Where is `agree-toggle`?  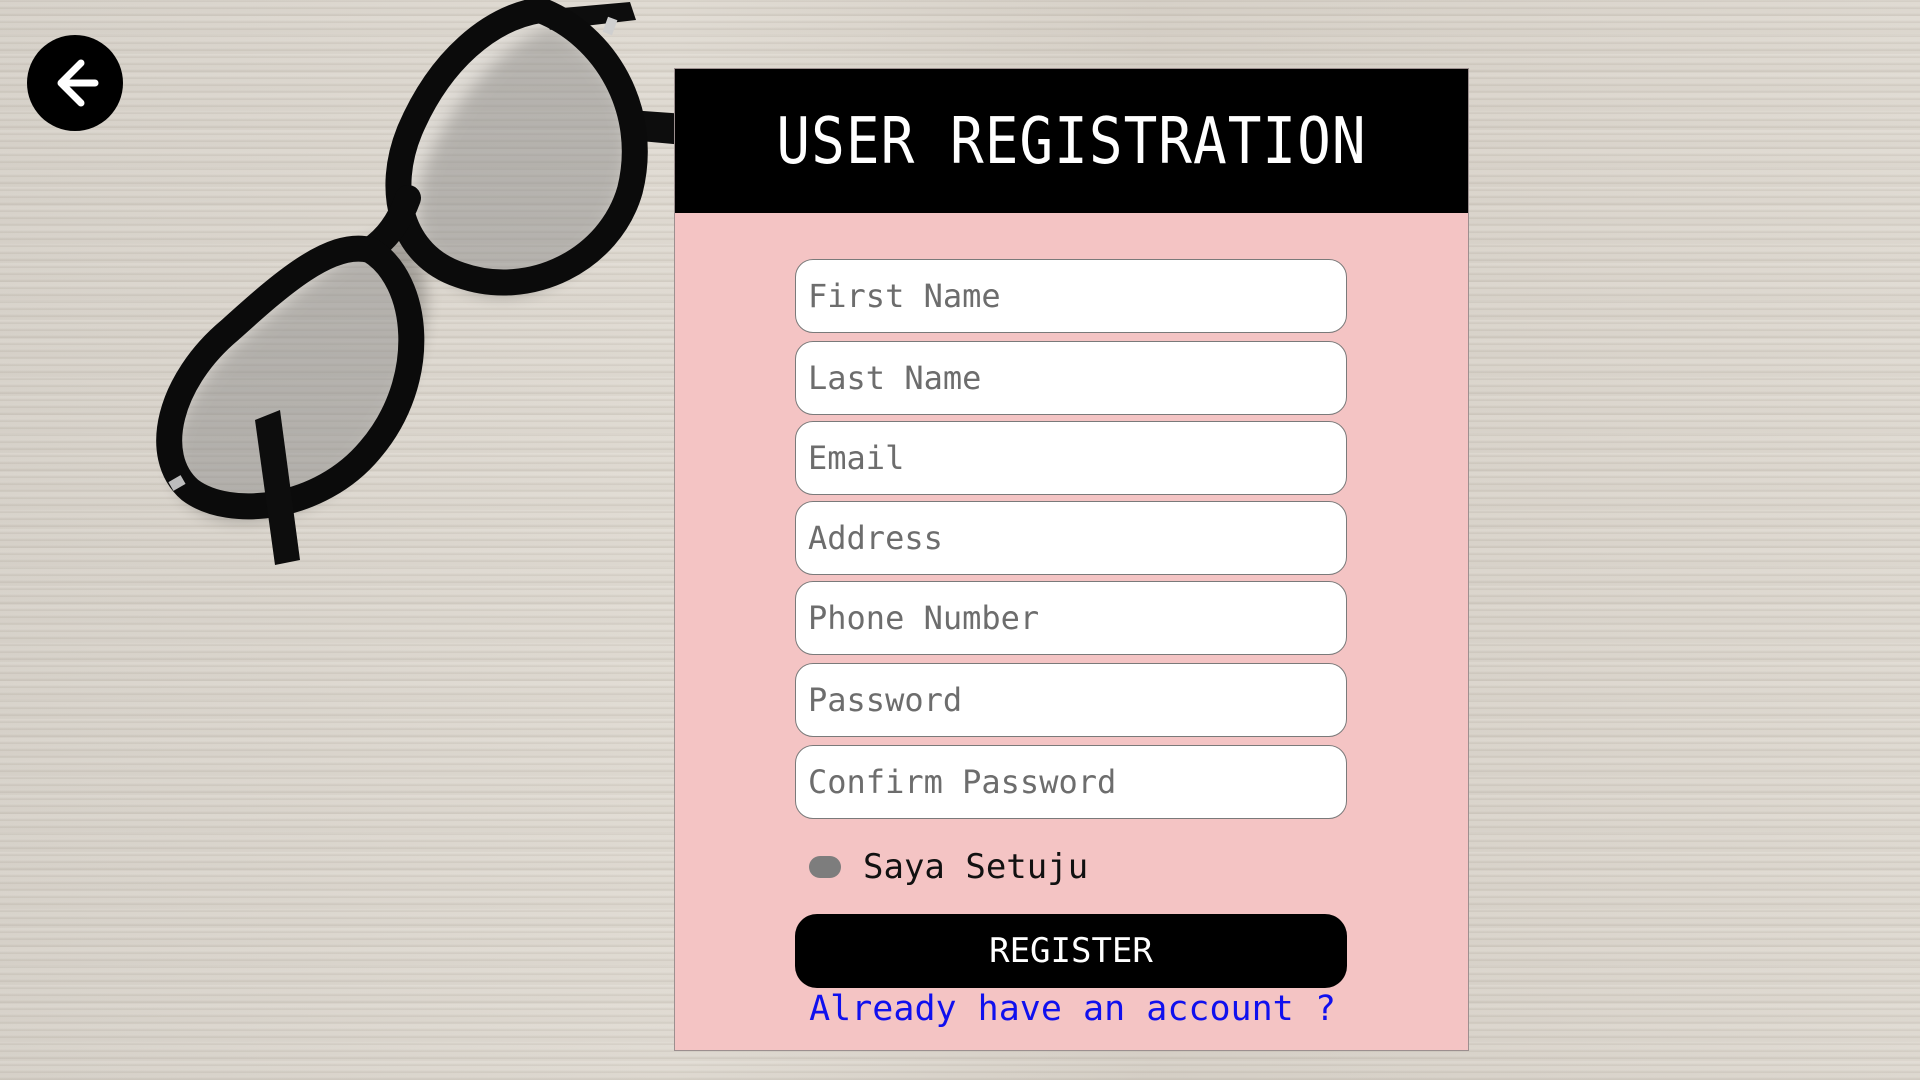 agree-toggle is located at coordinates (825, 867).